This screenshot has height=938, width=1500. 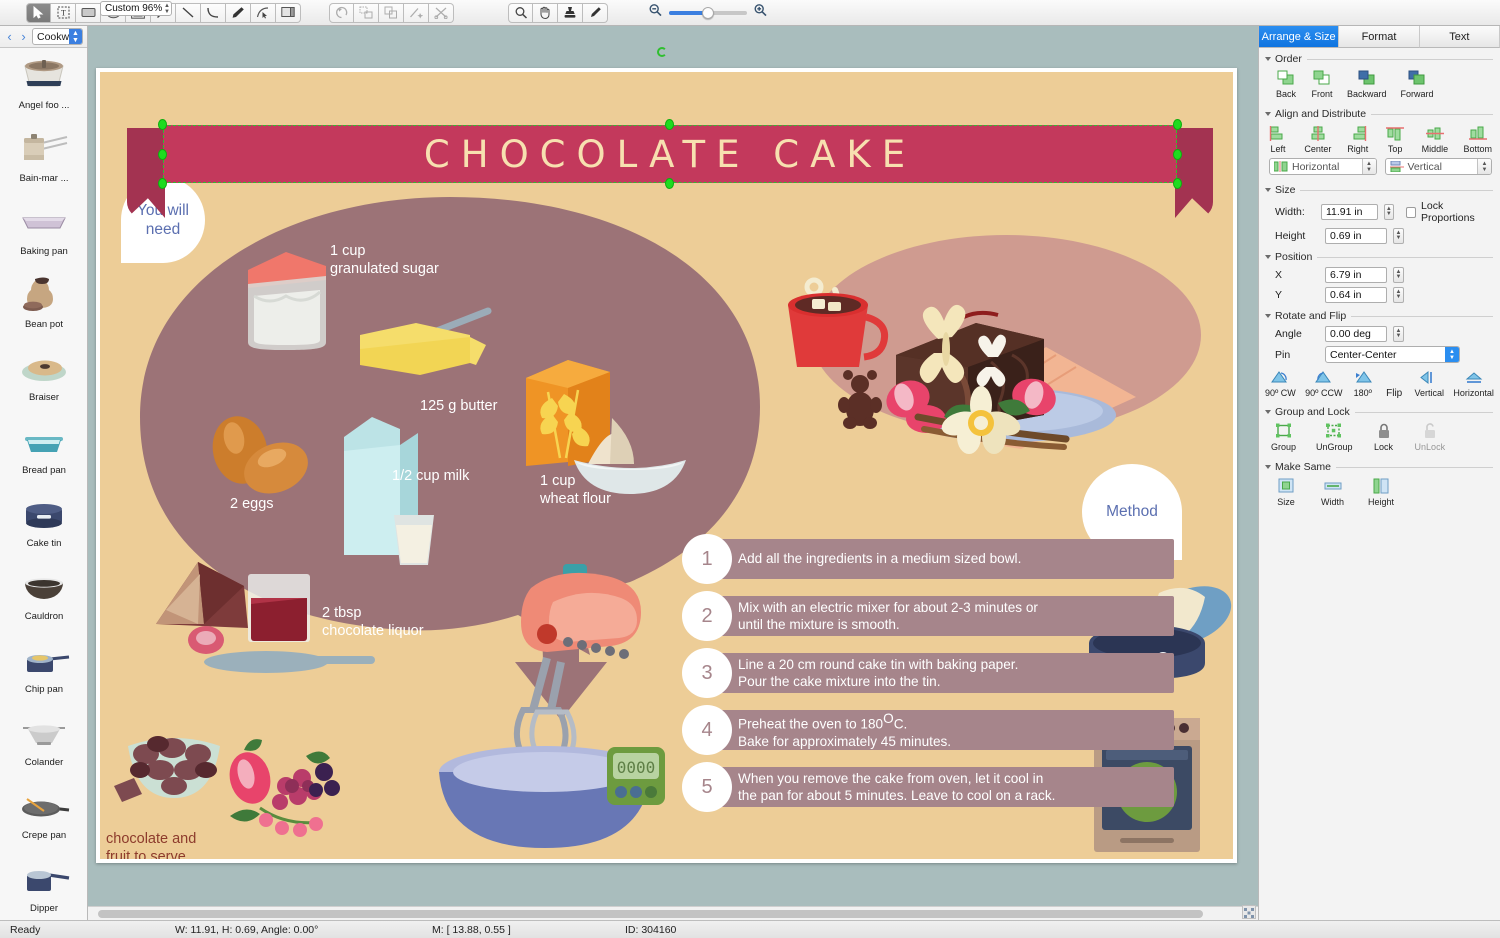 I want to click on shape-item-braiser: Braiser, so click(x=43, y=376).